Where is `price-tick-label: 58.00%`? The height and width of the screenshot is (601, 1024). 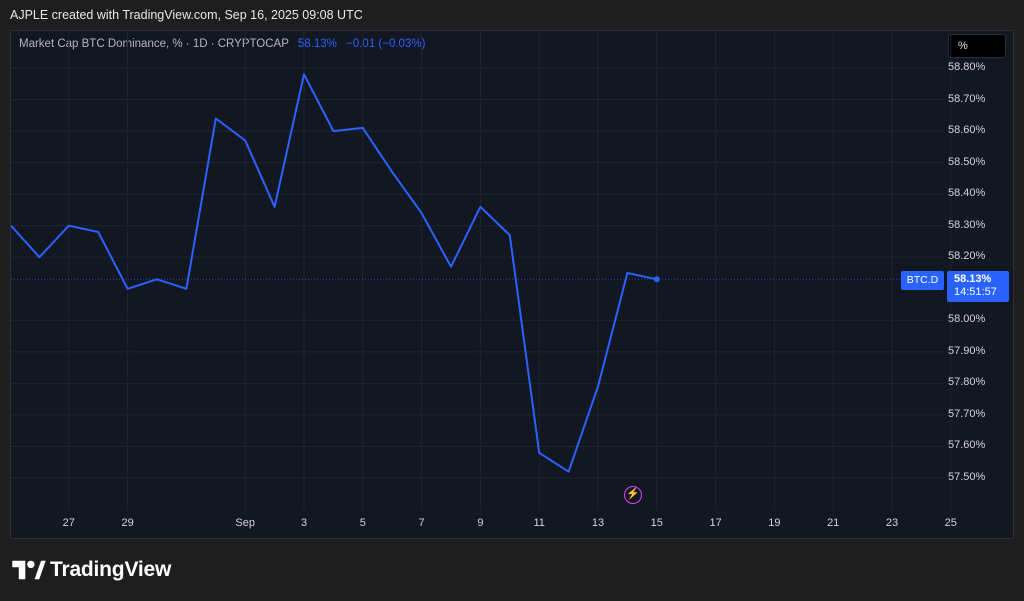 price-tick-label: 58.00% is located at coordinates (967, 319).